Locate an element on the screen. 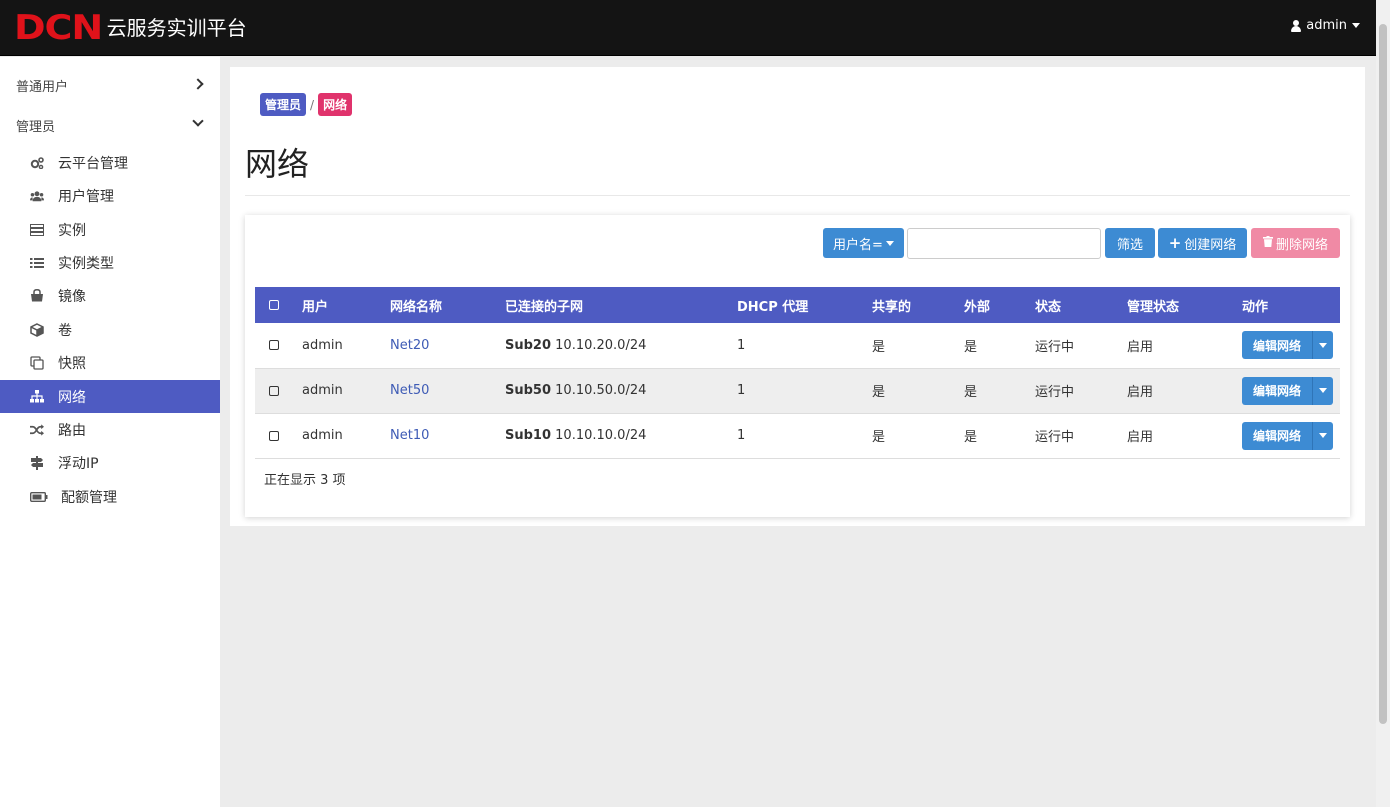 The width and height of the screenshot is (1390, 807). sidebar-item-routers: 路由 is located at coordinates (110, 429).